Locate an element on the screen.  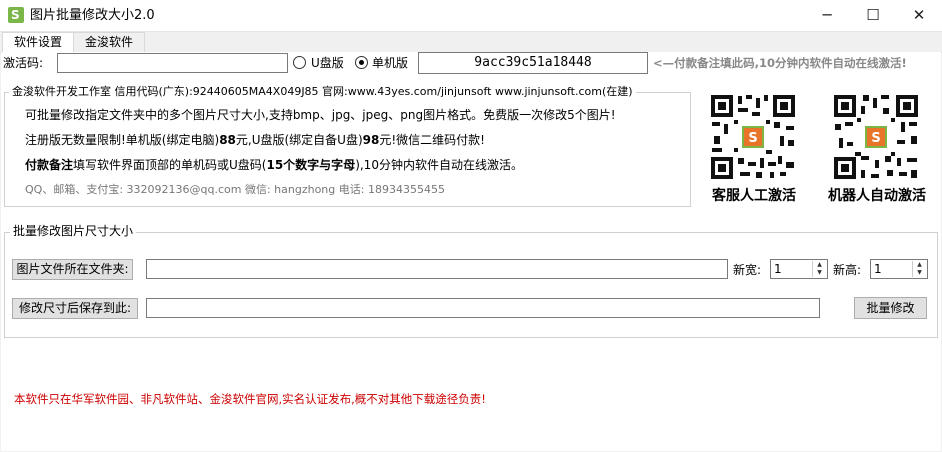
pc-version-radio is located at coordinates (361, 62).